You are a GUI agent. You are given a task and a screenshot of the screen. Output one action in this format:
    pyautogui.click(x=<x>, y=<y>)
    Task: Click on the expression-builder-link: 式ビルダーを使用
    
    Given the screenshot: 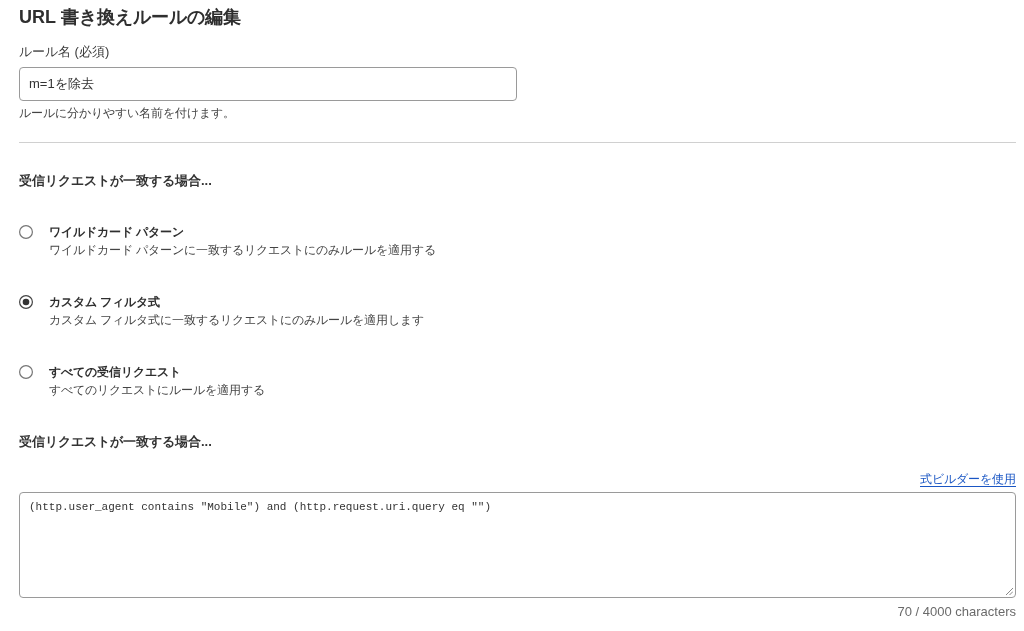 What is the action you would take?
    pyautogui.click(x=968, y=479)
    